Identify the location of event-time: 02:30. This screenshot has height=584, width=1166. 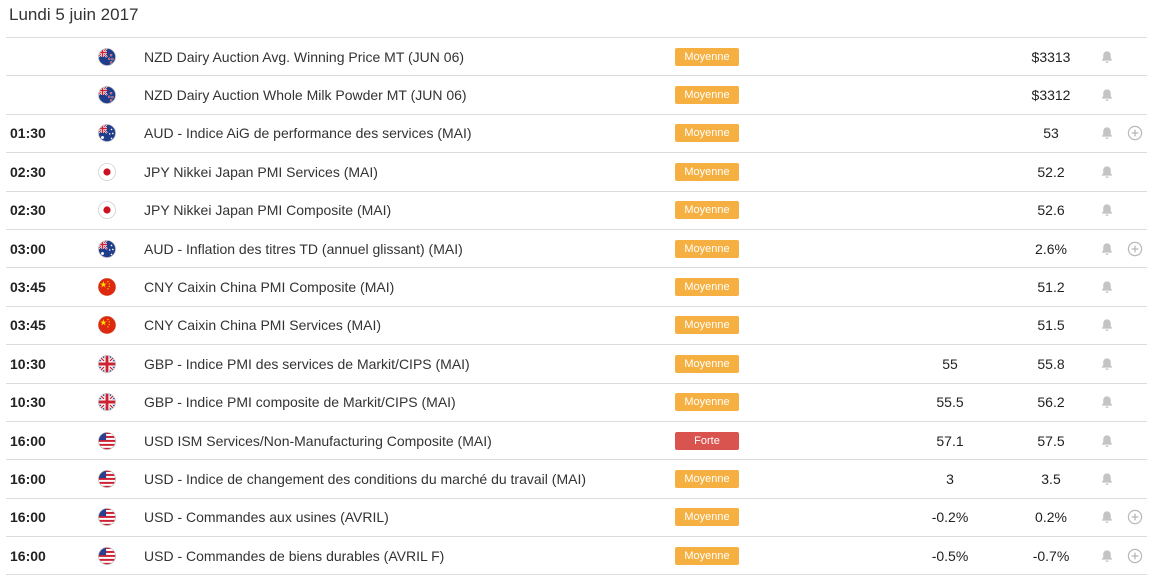
(28, 210).